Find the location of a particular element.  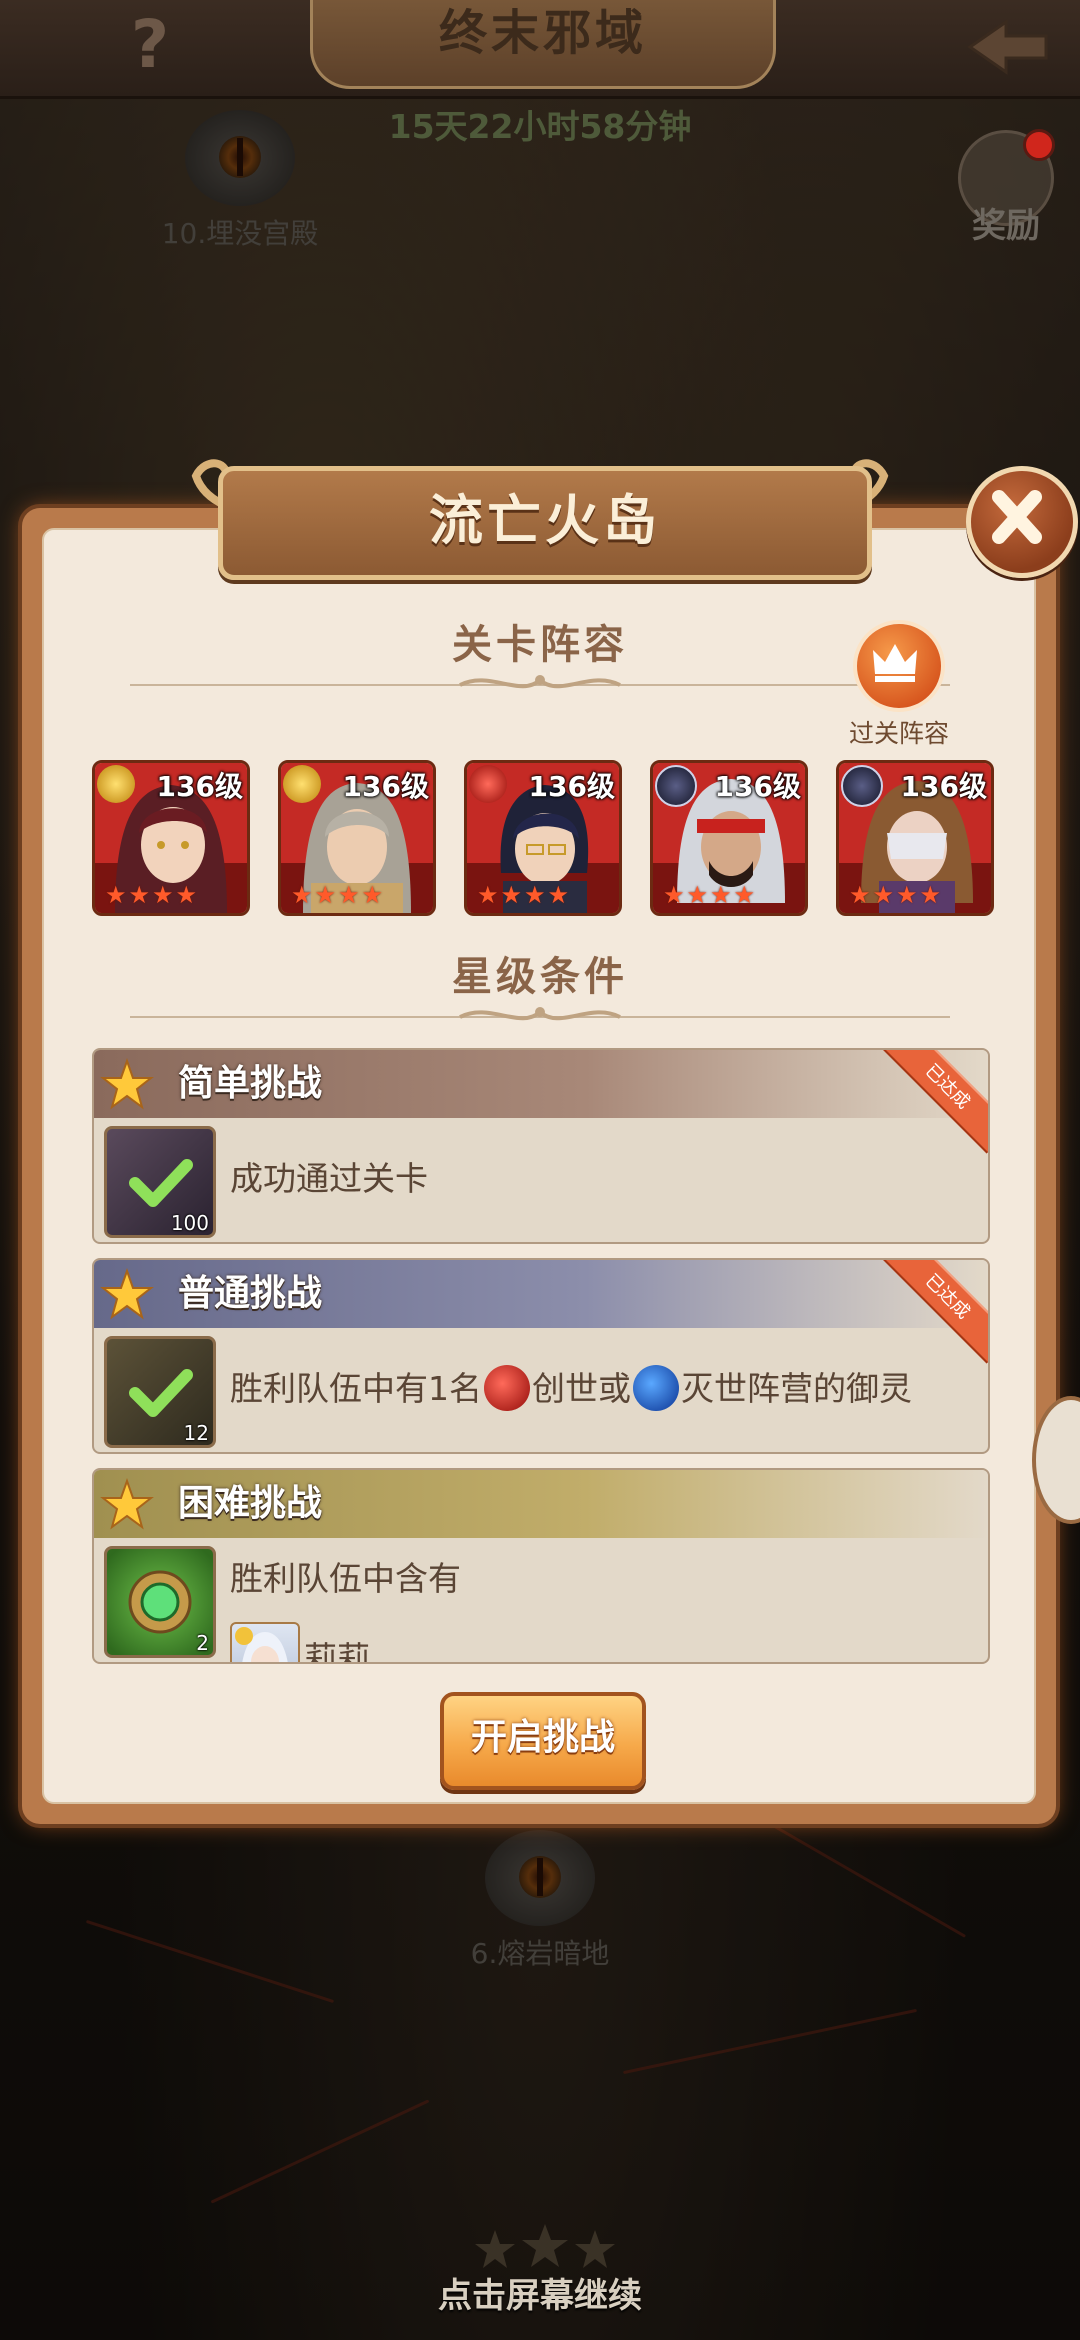

reward-label: 奖励 is located at coordinates (1006, 226).